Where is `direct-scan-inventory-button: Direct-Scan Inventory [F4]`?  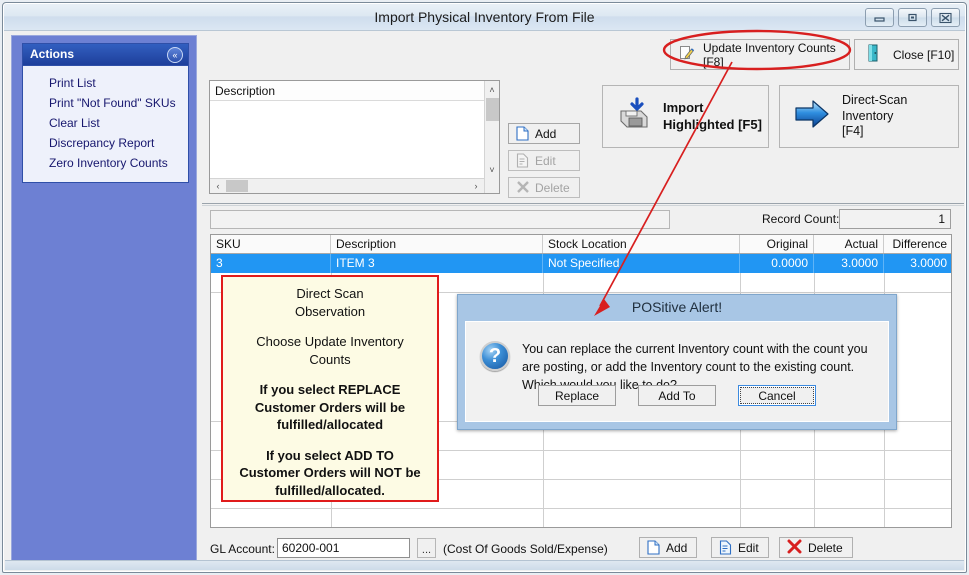 direct-scan-inventory-button: Direct-Scan Inventory [F4] is located at coordinates (869, 116).